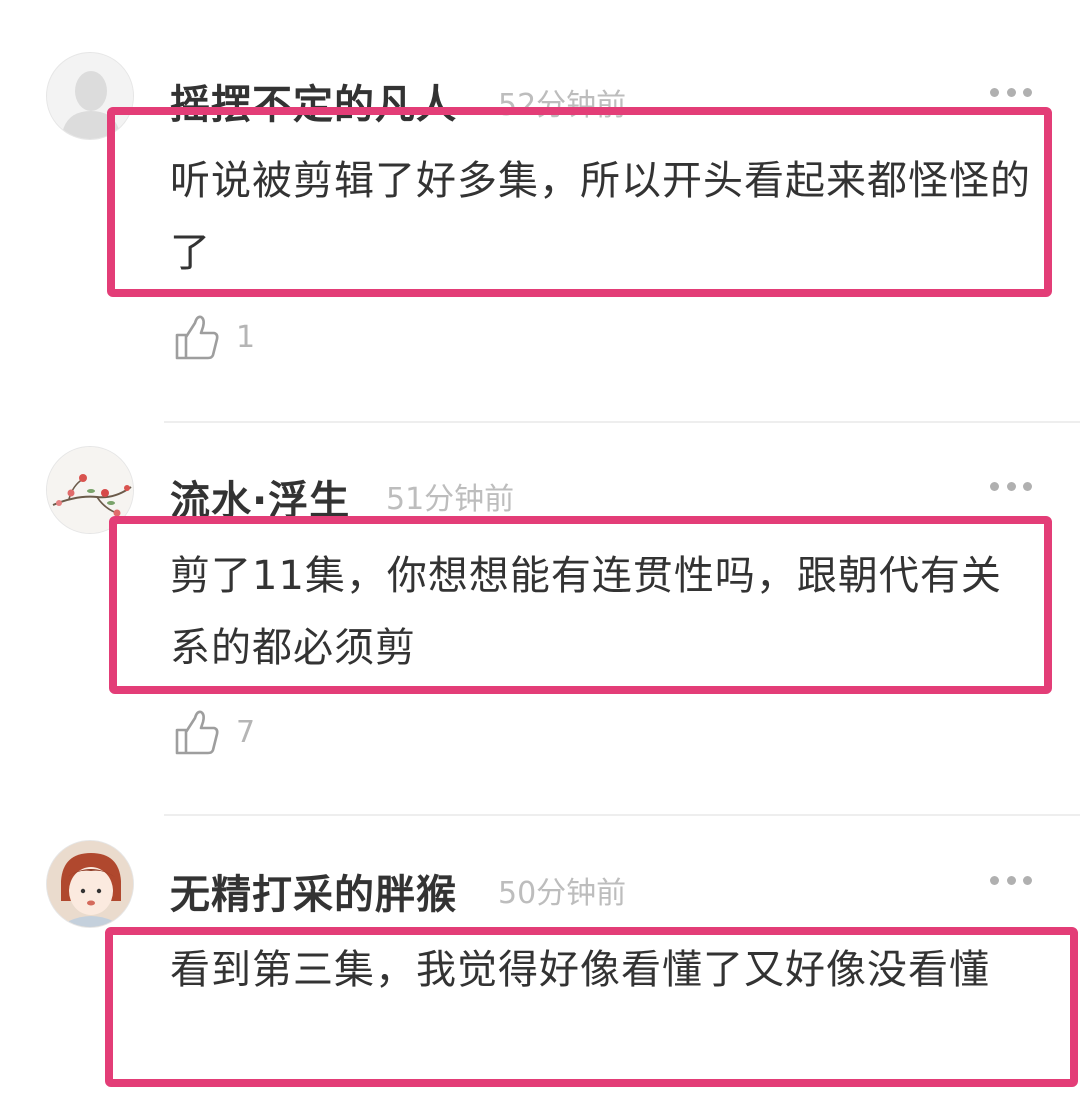 The image size is (1080, 1095). Describe the element at coordinates (246, 337) in the screenshot. I see `like-count: 1` at that location.